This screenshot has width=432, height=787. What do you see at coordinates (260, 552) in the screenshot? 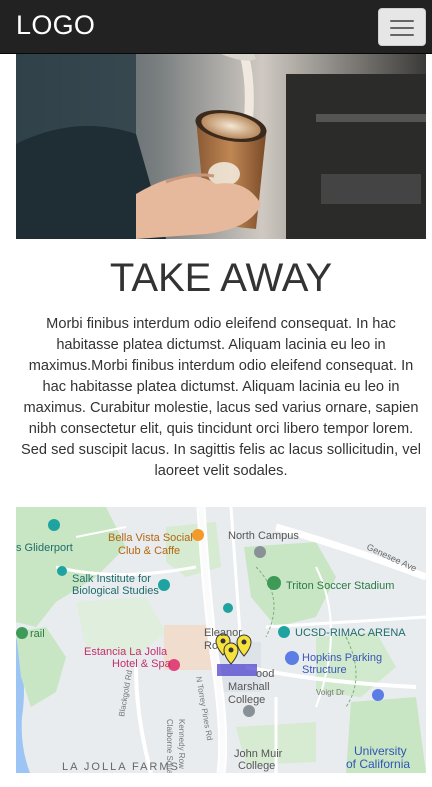
I see `north-campus-pin-icon` at bounding box center [260, 552].